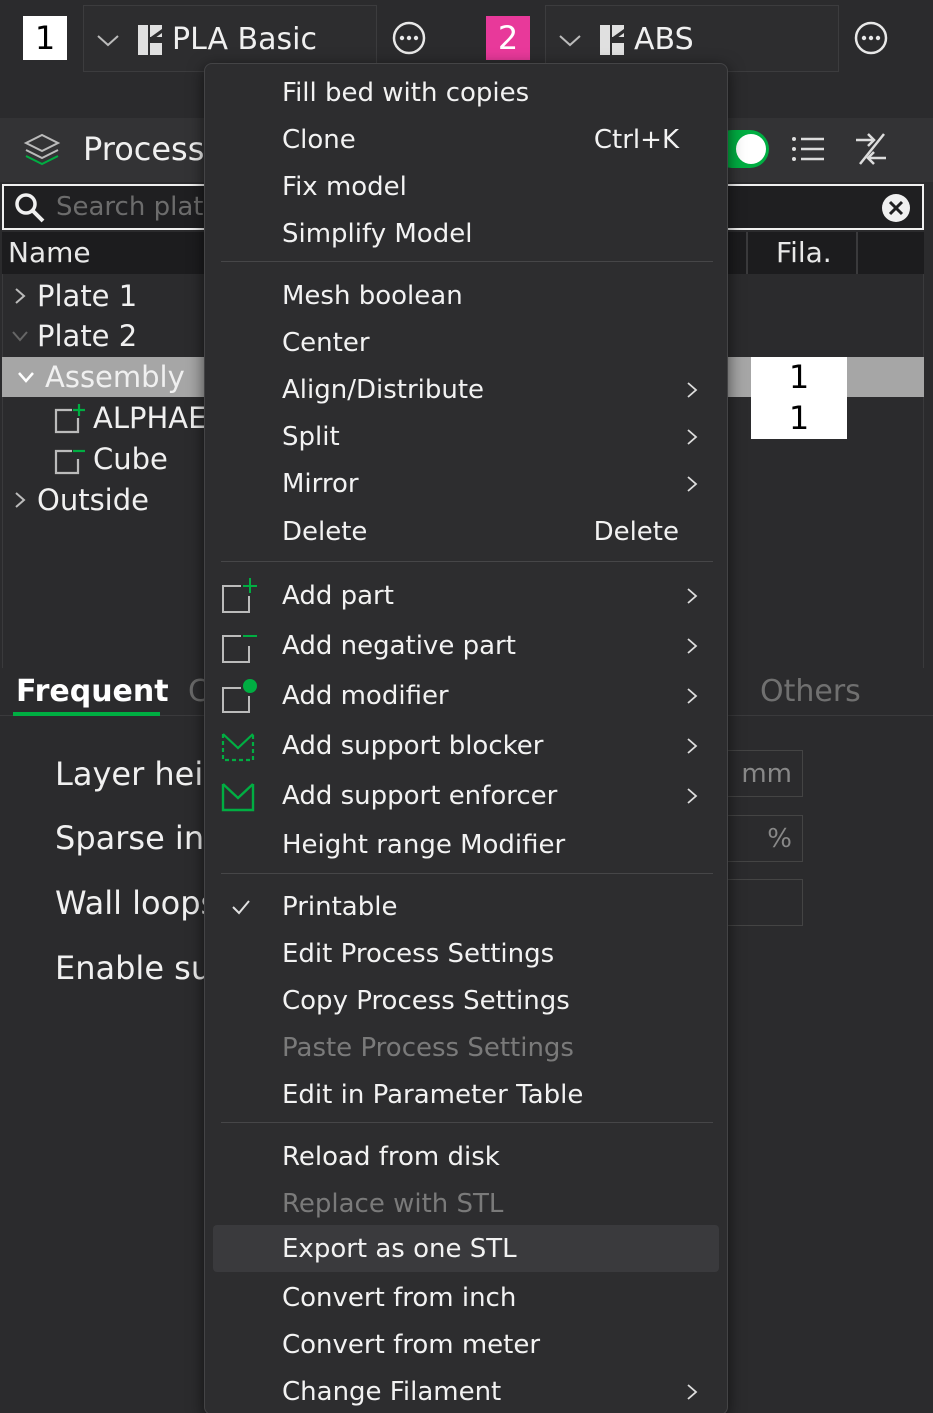 Image resolution: width=933 pixels, height=1413 pixels. What do you see at coordinates (93, 500) in the screenshot?
I see `tree-label: Outside` at bounding box center [93, 500].